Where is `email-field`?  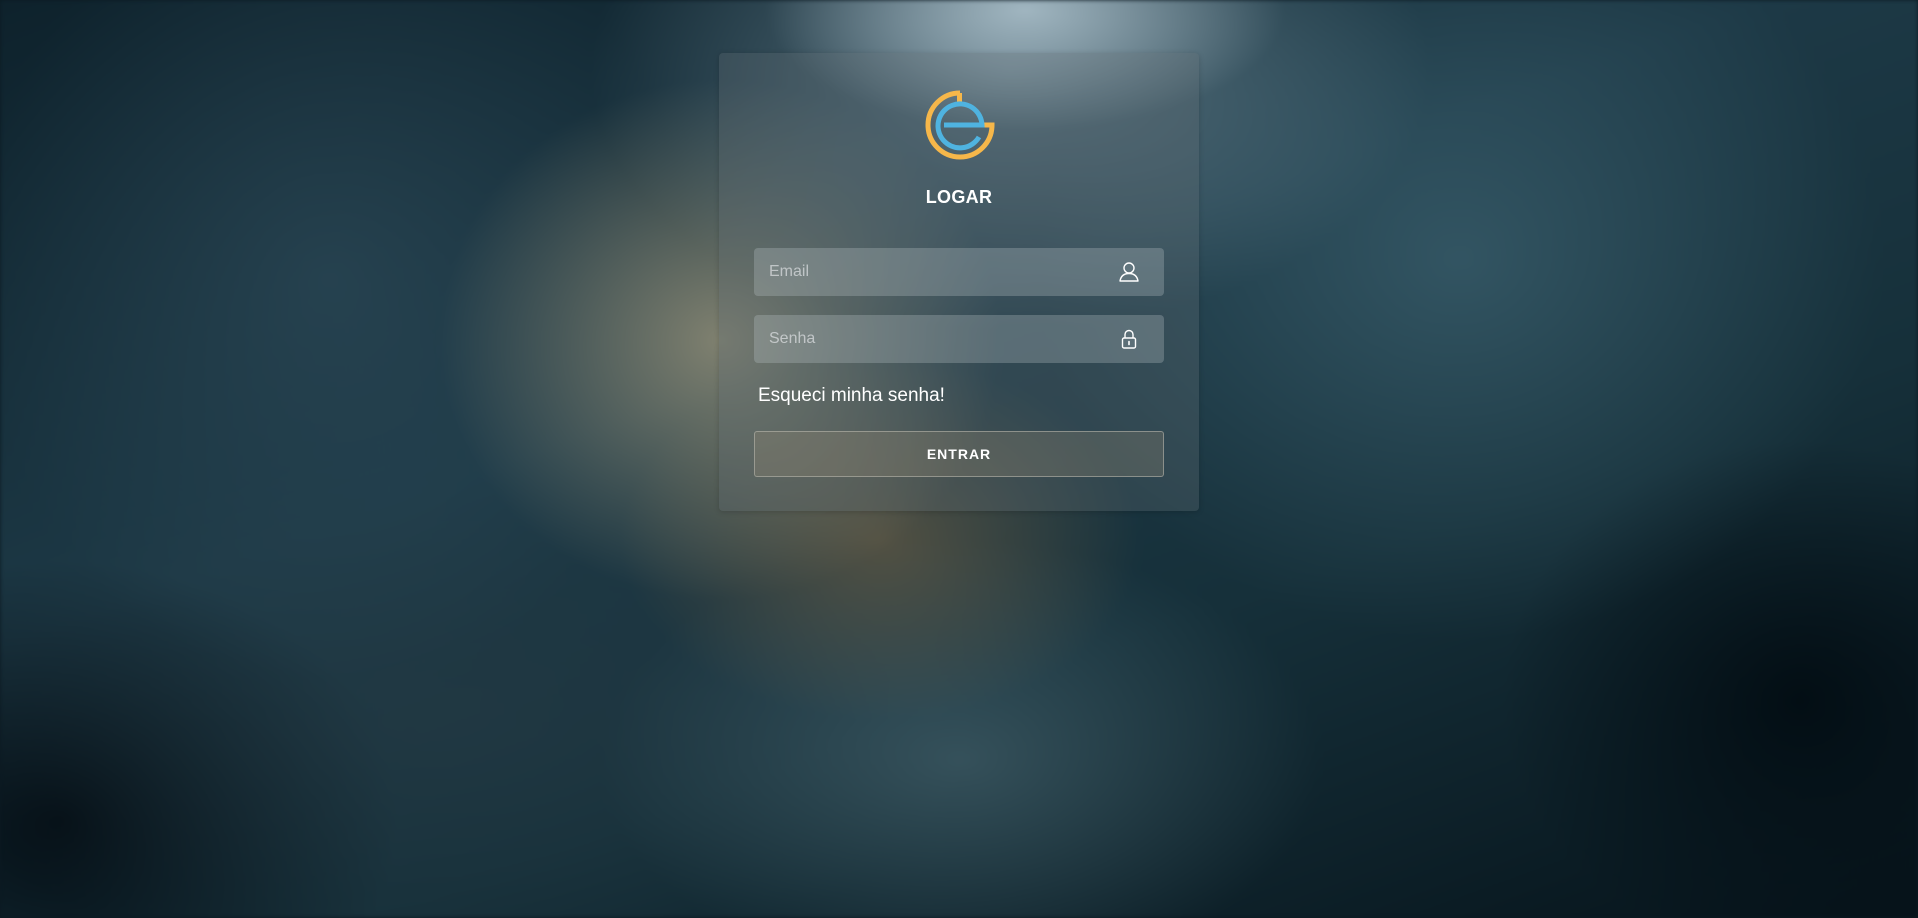 email-field is located at coordinates (959, 272).